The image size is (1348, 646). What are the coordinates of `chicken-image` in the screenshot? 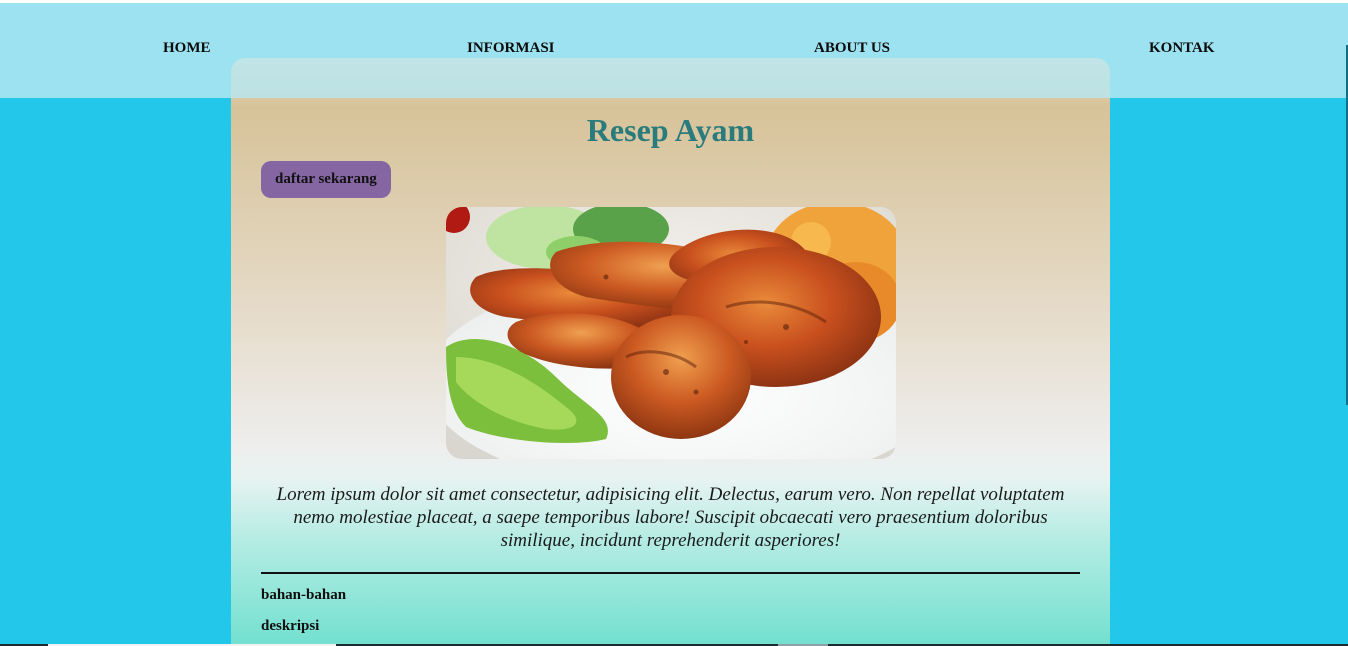 It's located at (671, 333).